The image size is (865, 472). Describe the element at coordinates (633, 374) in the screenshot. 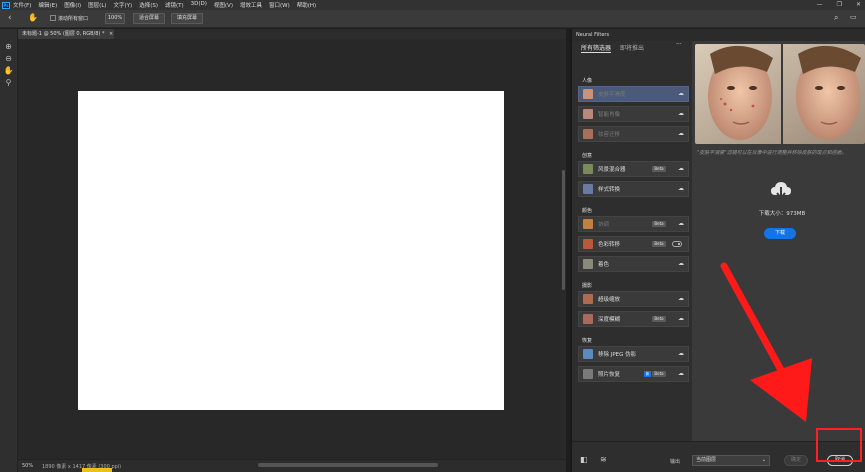

I see `filter-item: 照片恢复 新 Beta ☁` at that location.